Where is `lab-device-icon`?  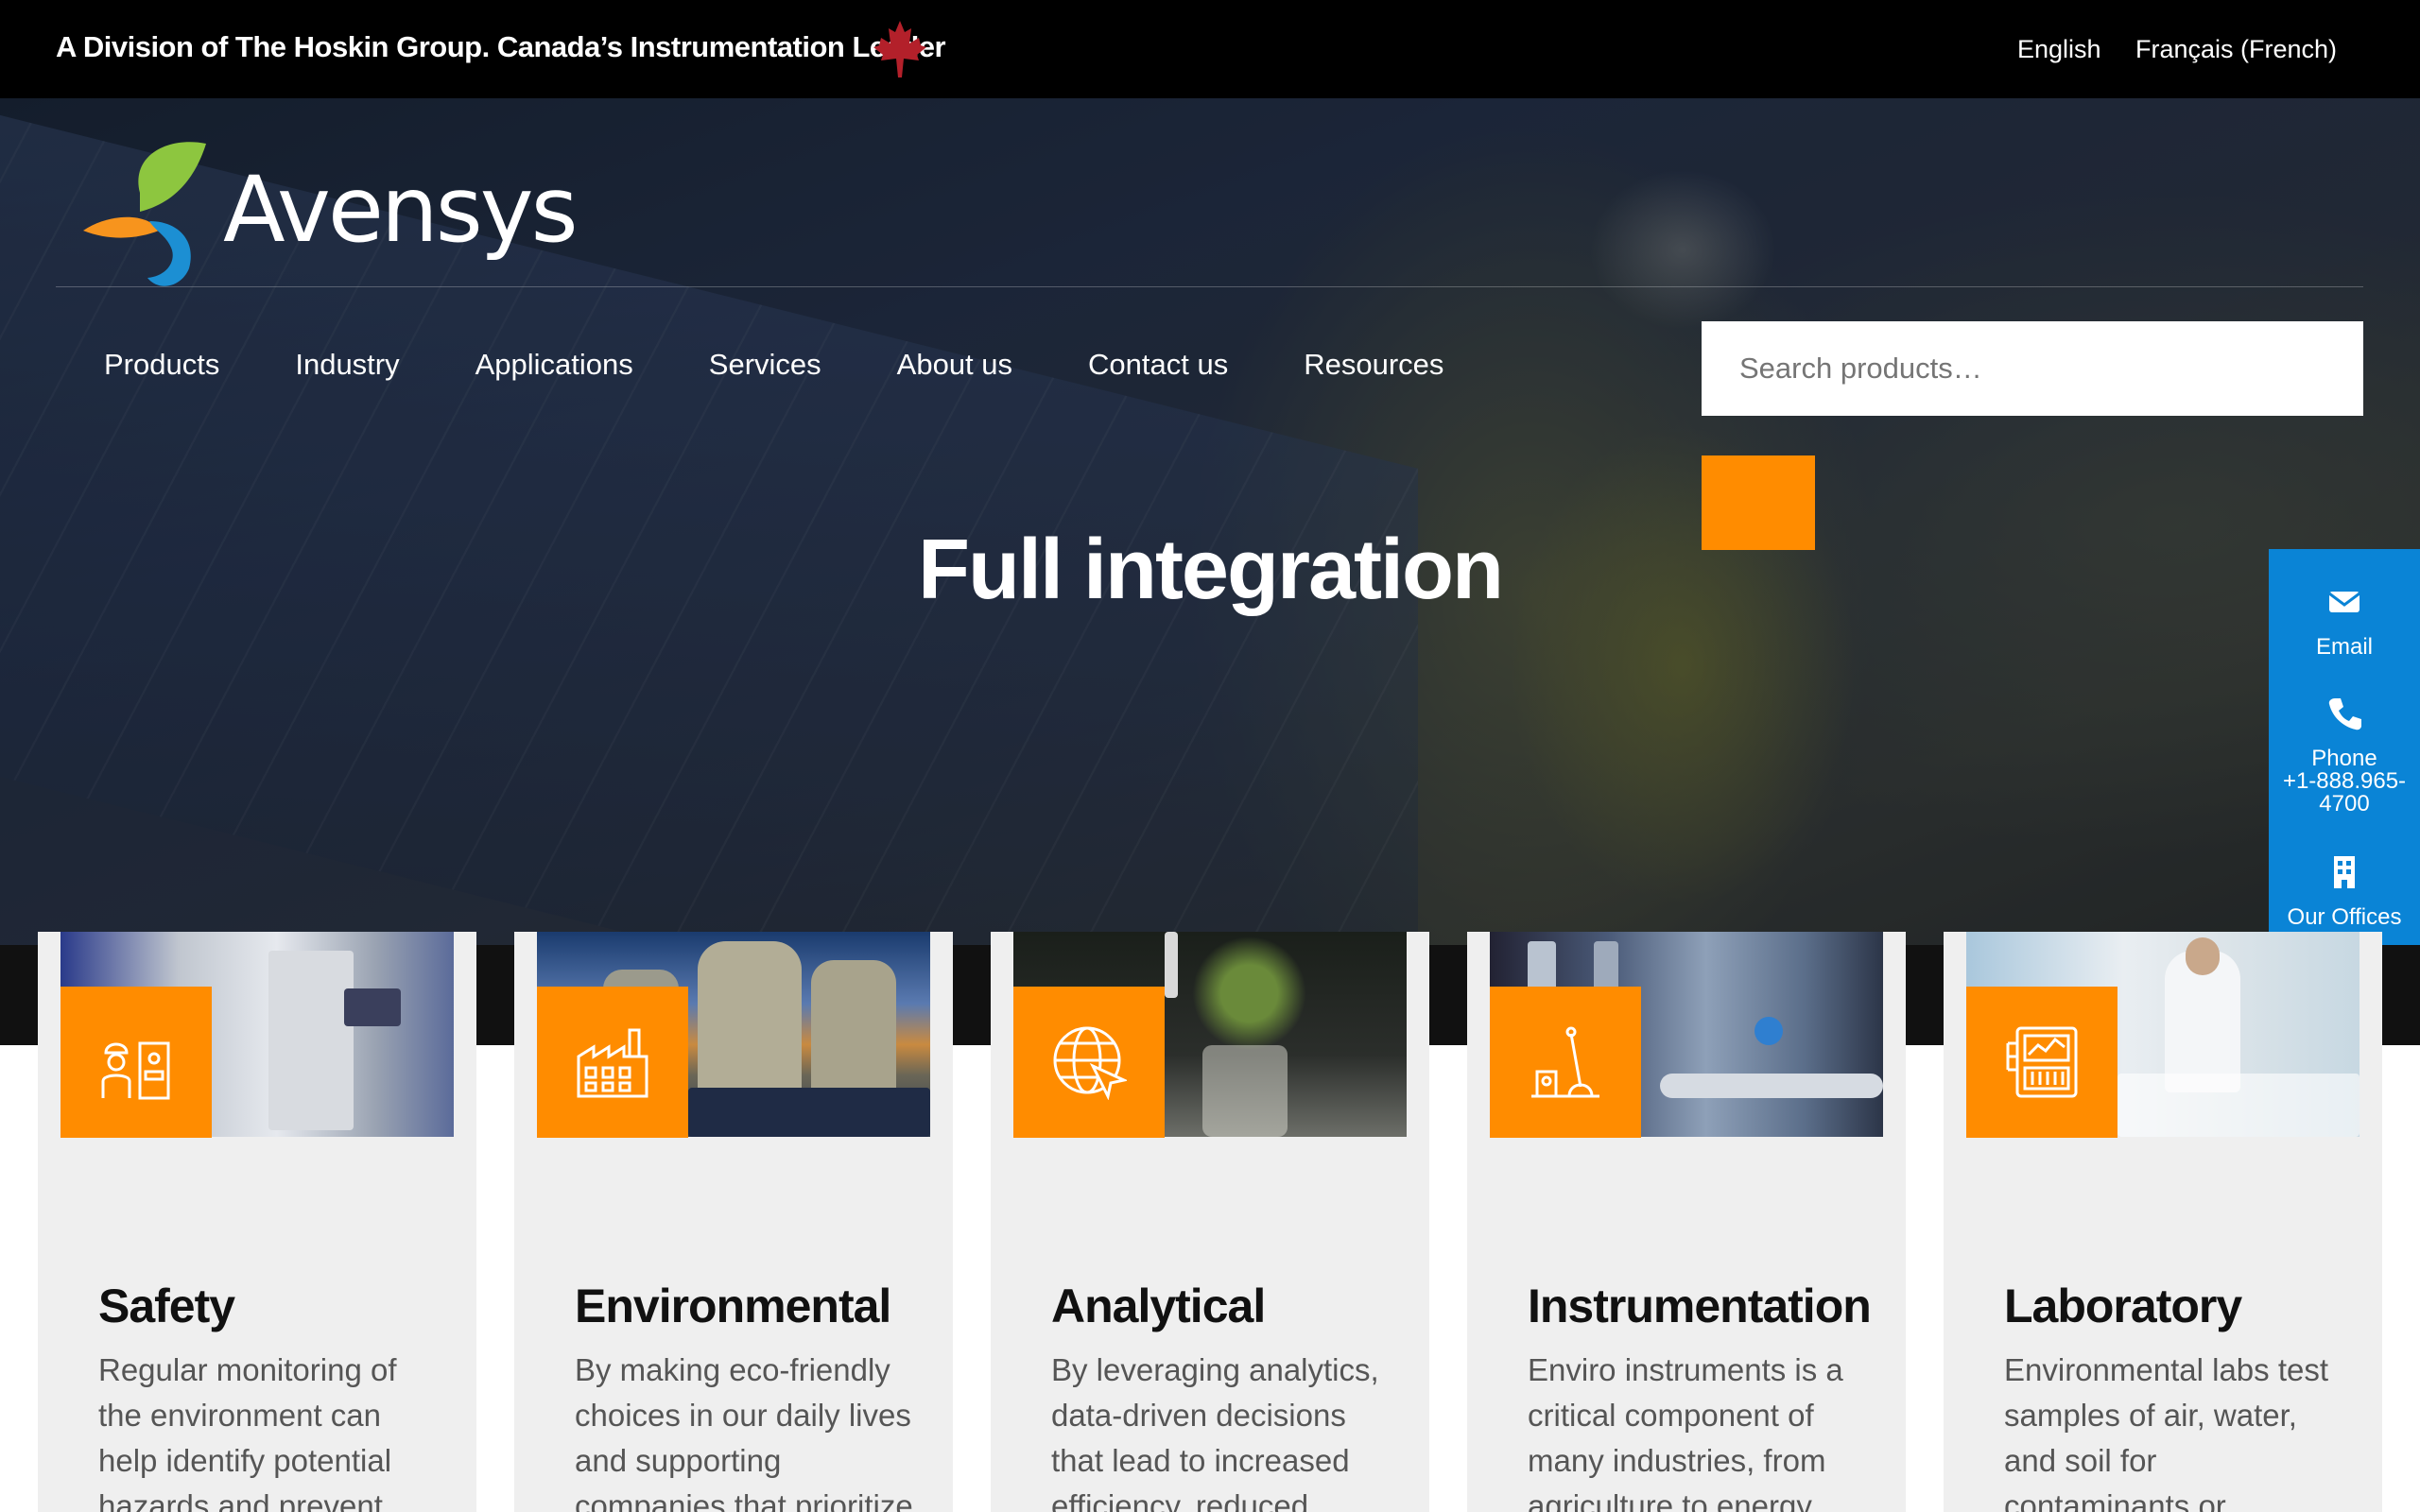 lab-device-icon is located at coordinates (2042, 1062).